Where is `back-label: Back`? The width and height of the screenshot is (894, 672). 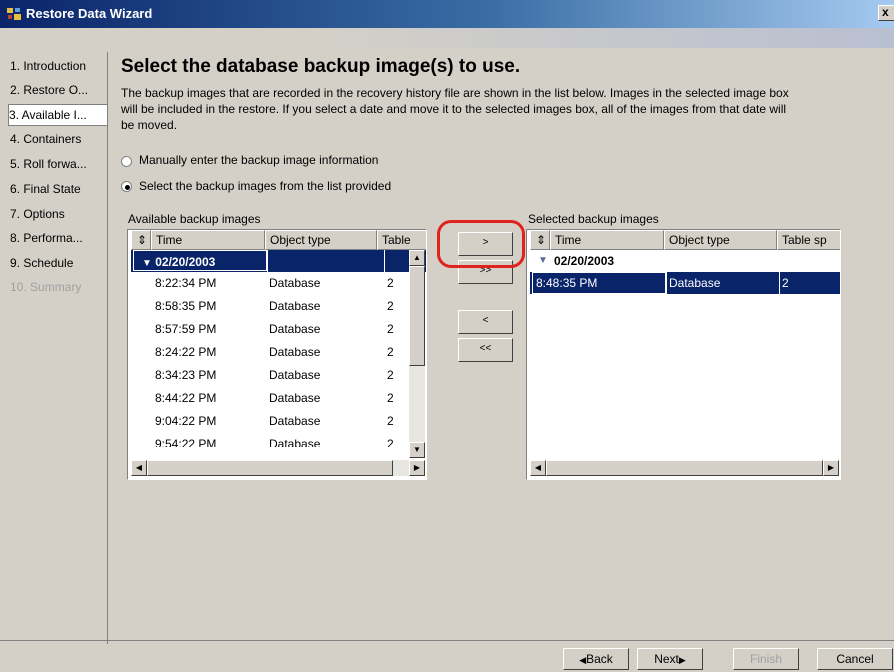
back-label: Back is located at coordinates (599, 659).